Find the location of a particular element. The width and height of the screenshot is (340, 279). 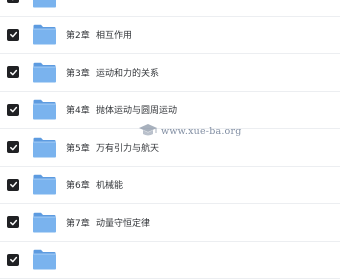

list-item: 第7章动量守恒定律 is located at coordinates (170, 223).